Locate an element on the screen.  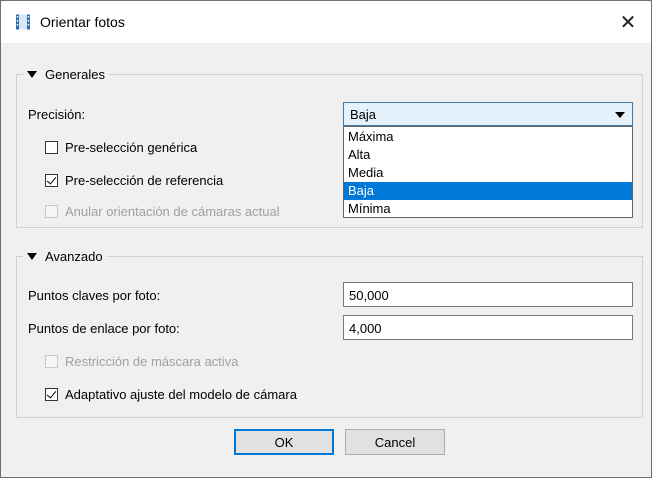
keypoints-input: 50,000 is located at coordinates (488, 294).